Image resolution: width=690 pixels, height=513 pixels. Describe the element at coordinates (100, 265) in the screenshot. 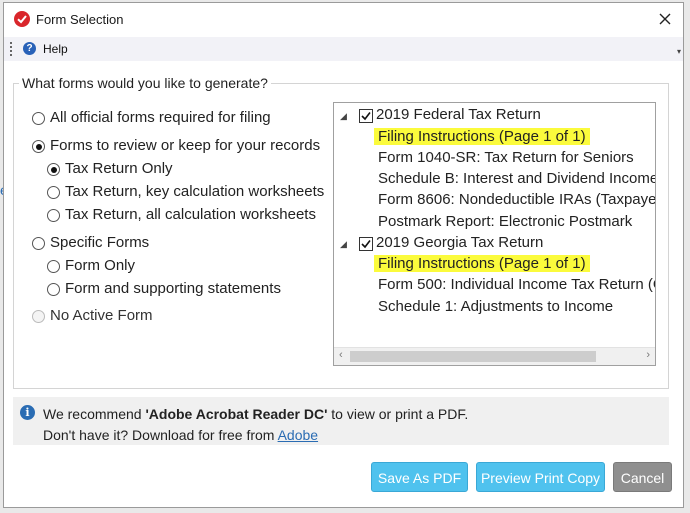

I see `radio-label: Form Only` at that location.